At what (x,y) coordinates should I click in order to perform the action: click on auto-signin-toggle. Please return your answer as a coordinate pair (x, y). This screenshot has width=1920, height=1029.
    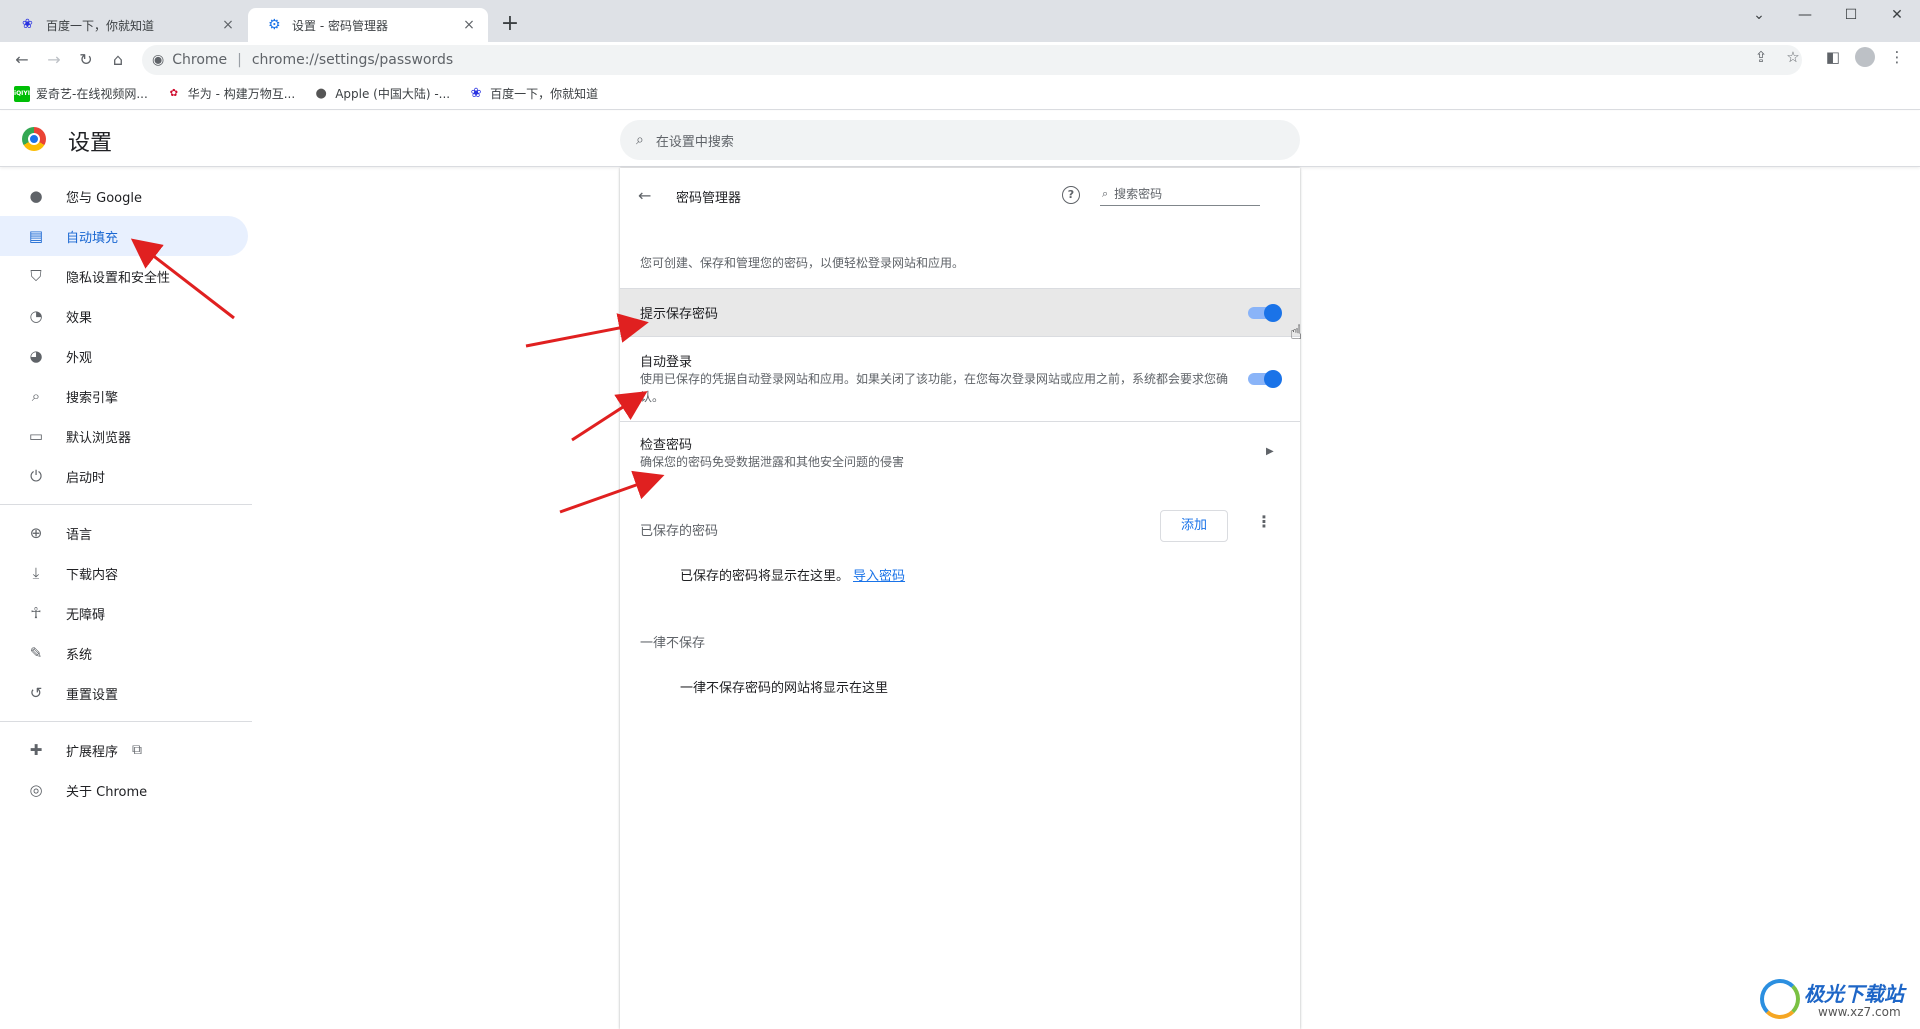
    Looking at the image, I should click on (1265, 379).